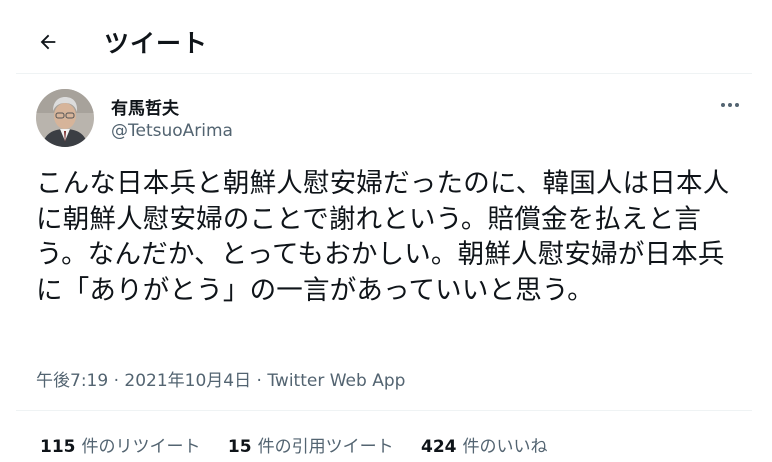 The image size is (772, 462). I want to click on meta-divider, so click(384, 410).